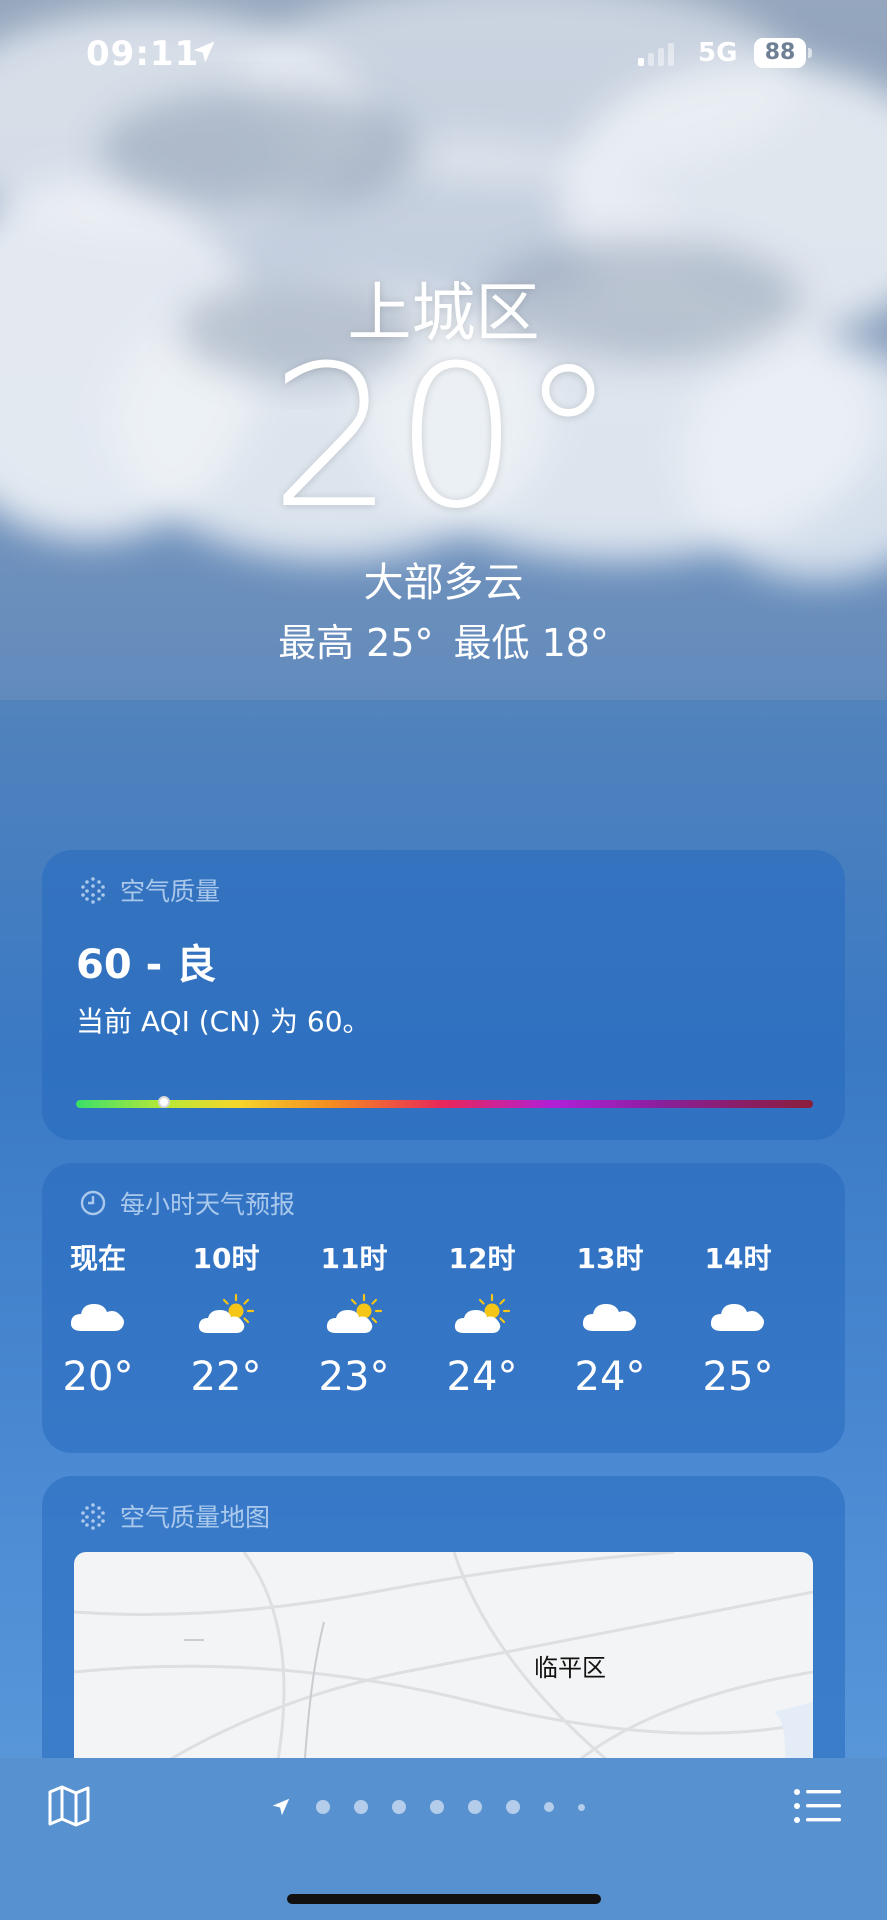 Image resolution: width=887 pixels, height=1920 pixels. What do you see at coordinates (482, 1258) in the screenshot?
I see `hour-label: 12时` at bounding box center [482, 1258].